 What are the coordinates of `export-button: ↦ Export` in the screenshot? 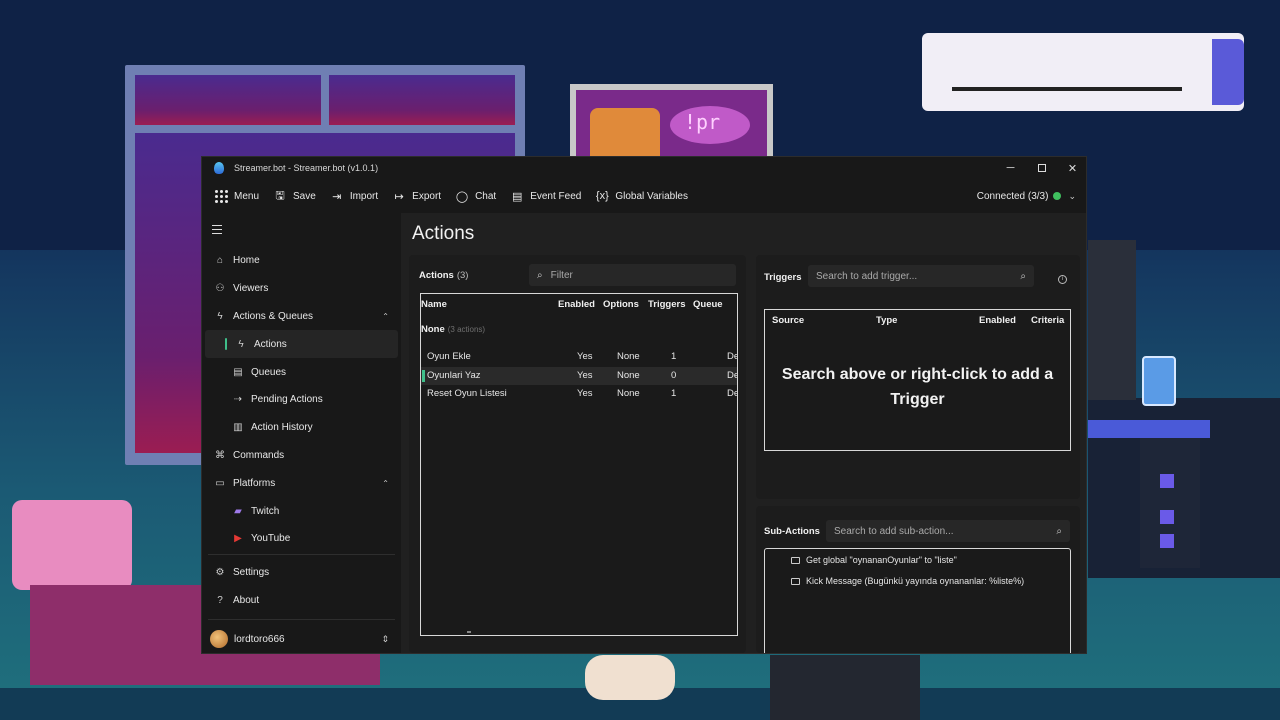 It's located at (416, 196).